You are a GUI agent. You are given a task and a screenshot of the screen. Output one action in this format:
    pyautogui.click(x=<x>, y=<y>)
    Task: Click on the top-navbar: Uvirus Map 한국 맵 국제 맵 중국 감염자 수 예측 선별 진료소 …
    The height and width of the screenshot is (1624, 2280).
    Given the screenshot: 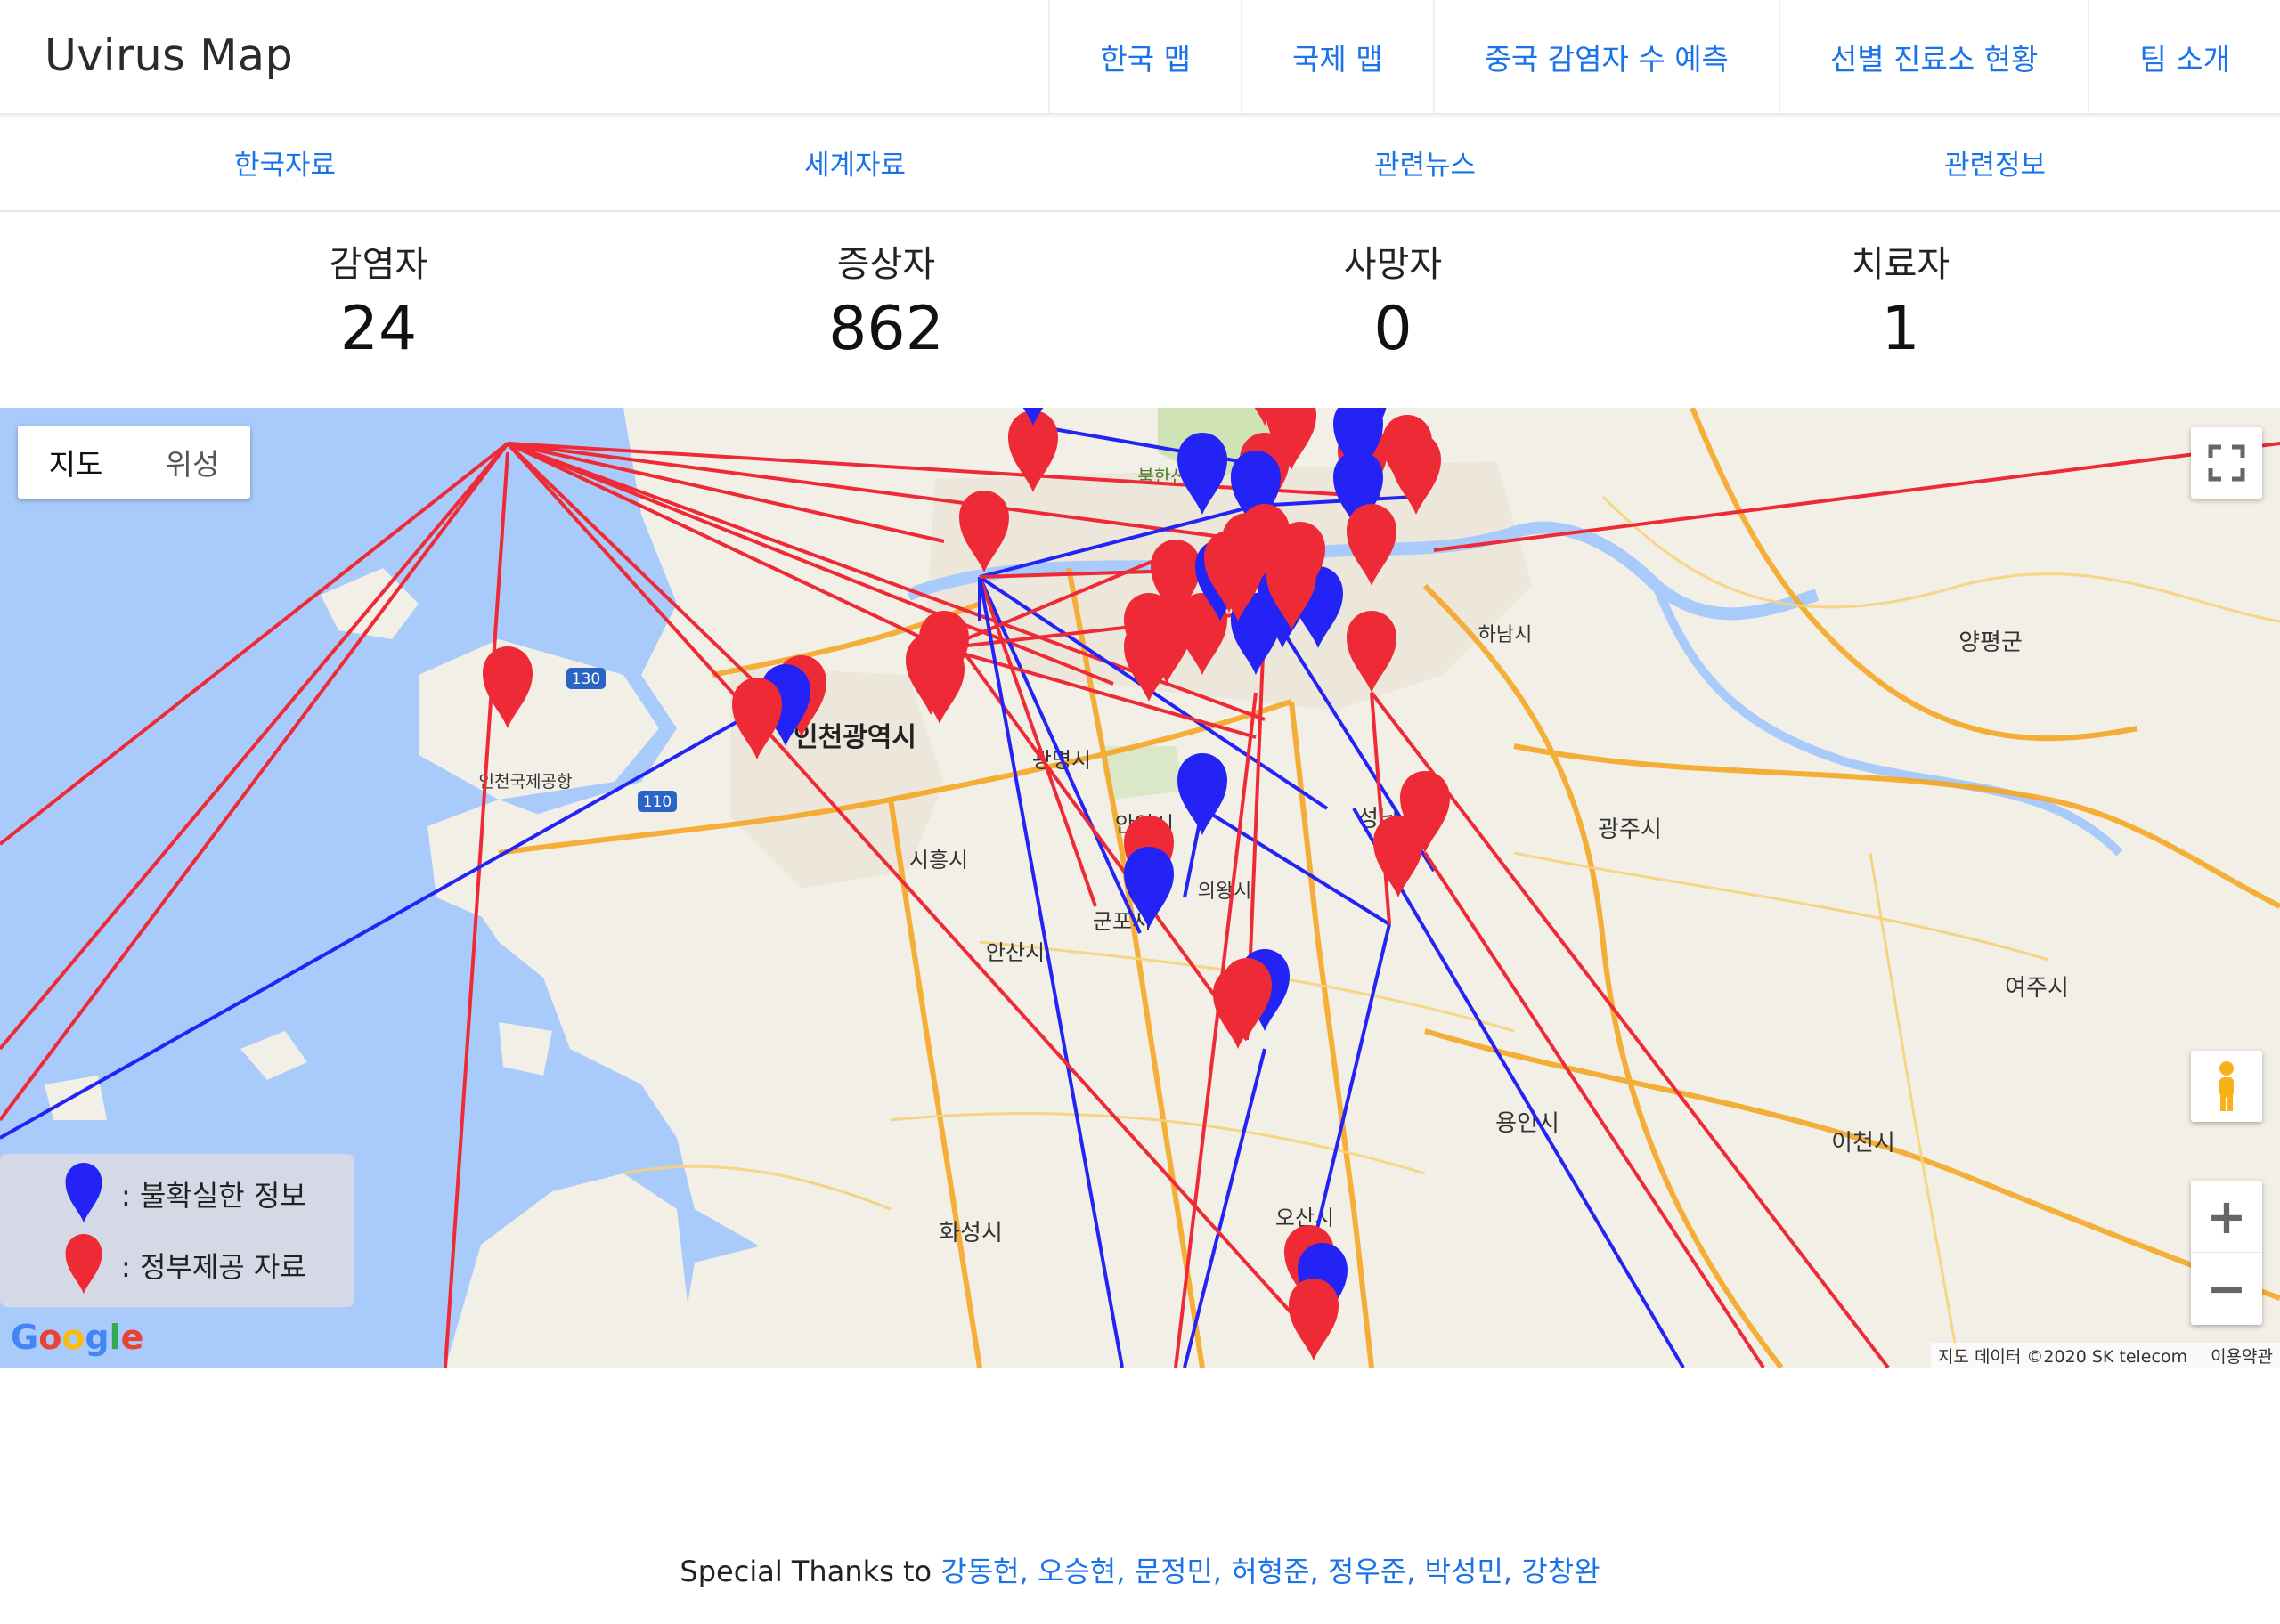 What is the action you would take?
    pyautogui.click(x=1140, y=57)
    